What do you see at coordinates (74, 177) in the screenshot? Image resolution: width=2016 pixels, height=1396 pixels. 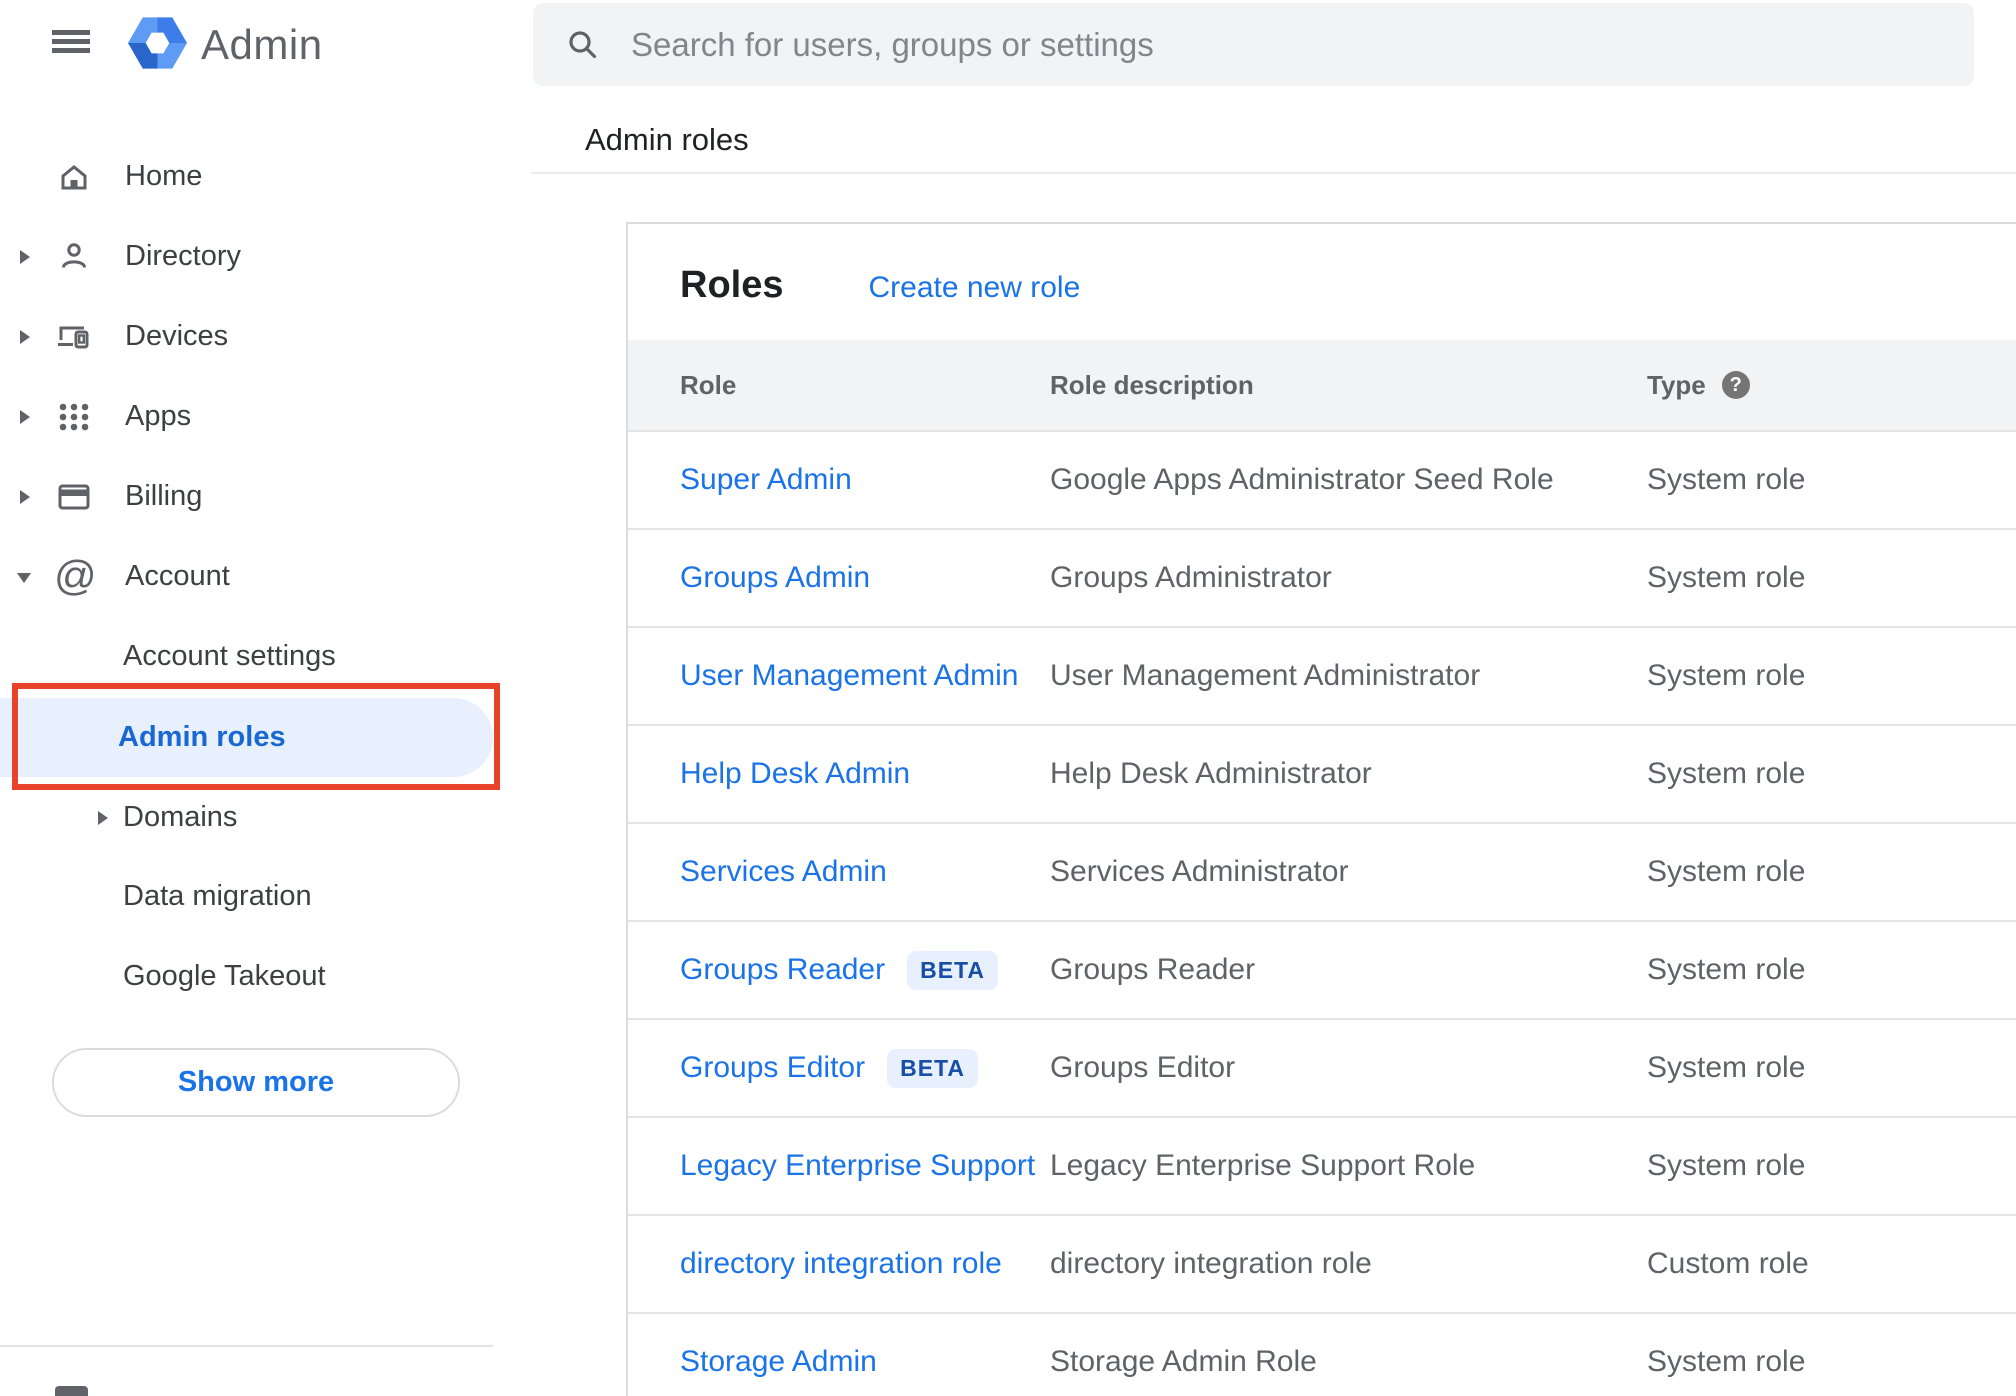 I see `home-icon` at bounding box center [74, 177].